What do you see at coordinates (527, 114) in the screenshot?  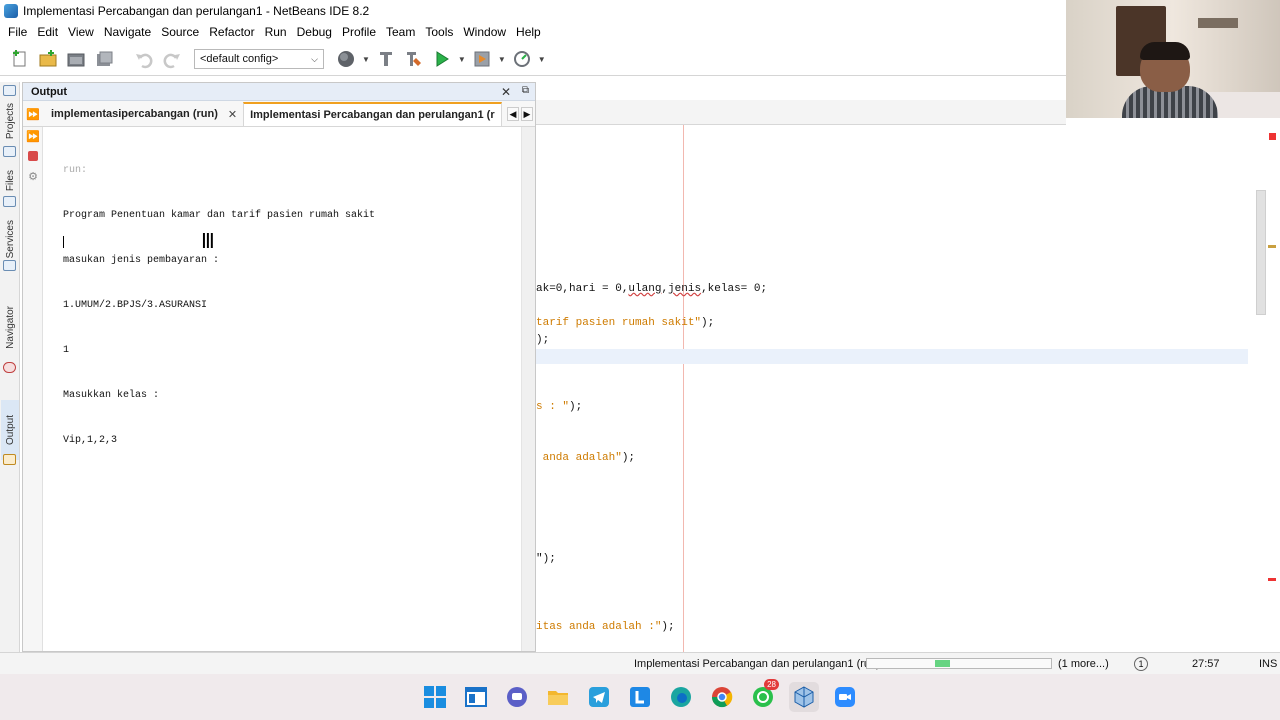 I see `scroll-right-icon: ▶` at bounding box center [527, 114].